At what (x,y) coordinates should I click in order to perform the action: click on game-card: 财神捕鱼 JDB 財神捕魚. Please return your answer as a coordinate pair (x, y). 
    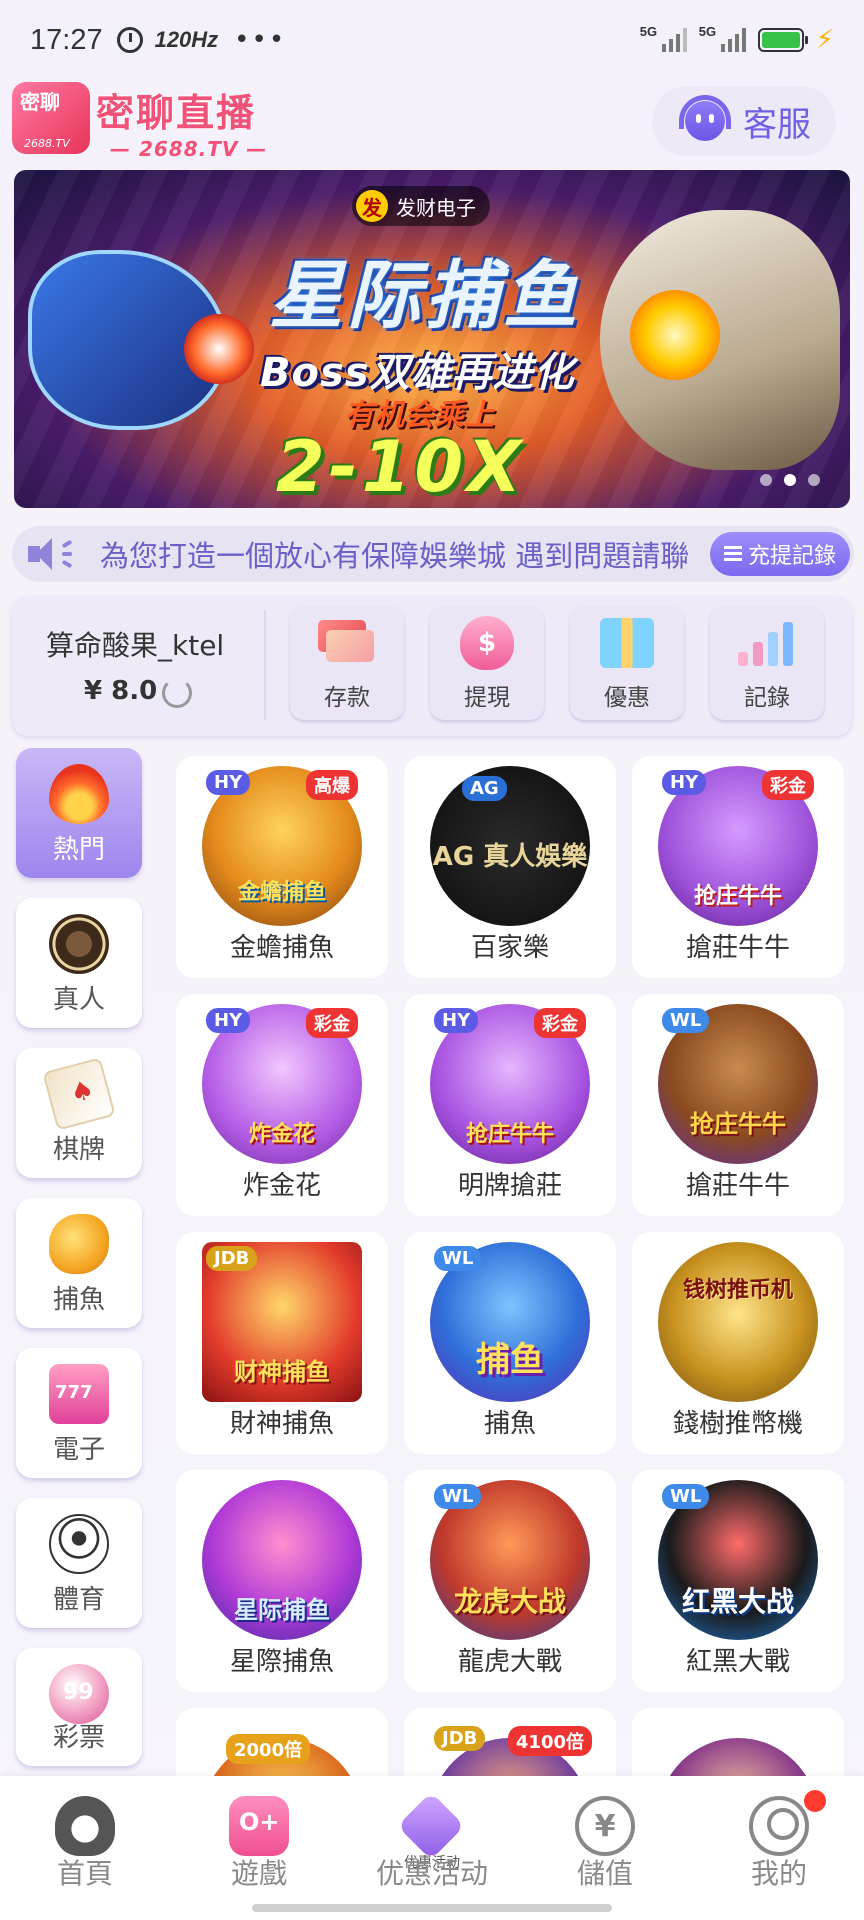
    Looking at the image, I should click on (282, 1343).